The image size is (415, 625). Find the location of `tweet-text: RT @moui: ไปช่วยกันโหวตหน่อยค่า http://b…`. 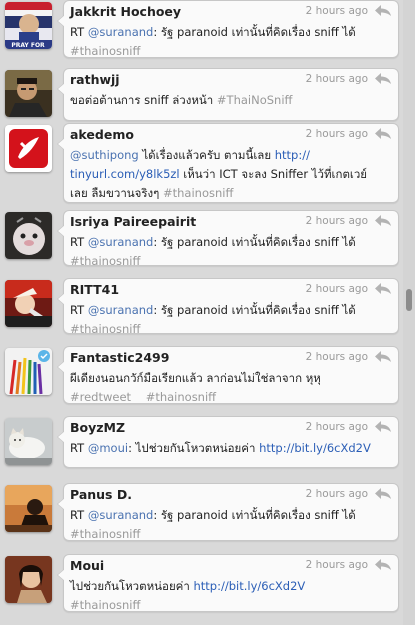

tweet-text: RT @moui: ไปช่วยกันโหวตหน่อยค่า http://b… is located at coordinates (231, 448).